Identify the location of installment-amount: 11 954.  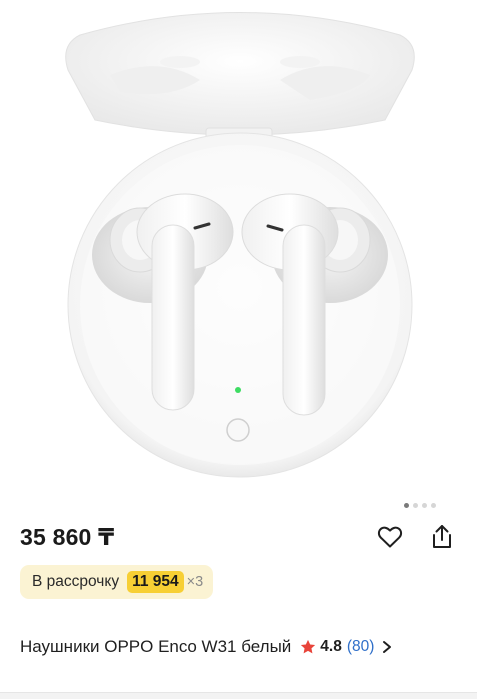
(155, 582).